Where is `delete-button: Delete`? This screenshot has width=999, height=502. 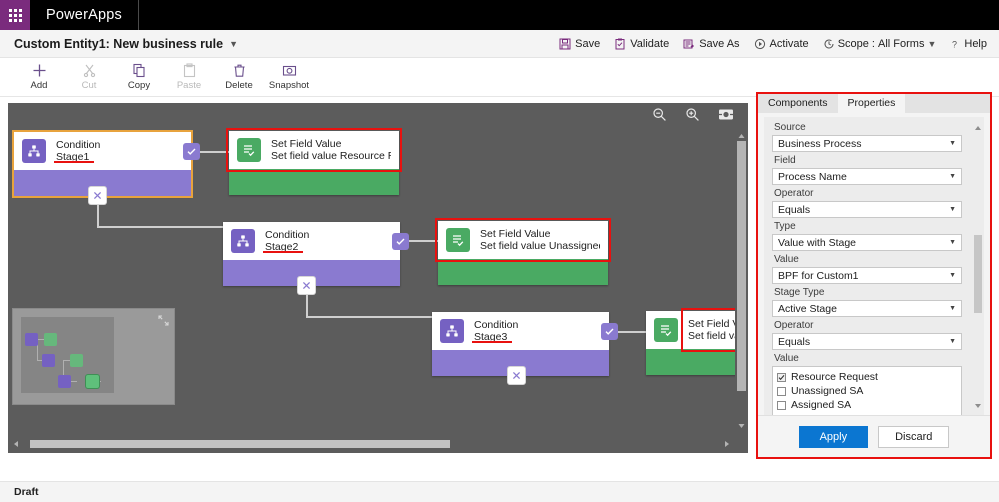
delete-button: Delete is located at coordinates (239, 74).